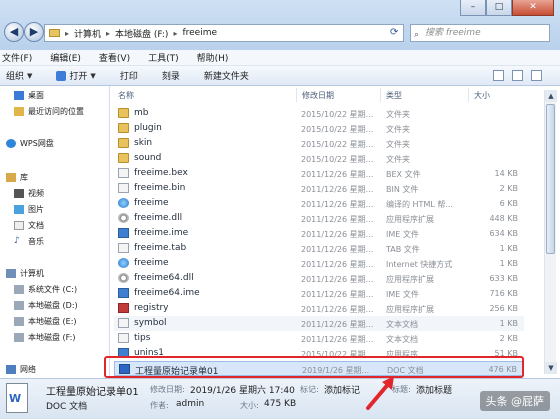 The image size is (560, 419). What do you see at coordinates (199, 33) in the screenshot?
I see `breadcrumb-freeime: freeime` at bounding box center [199, 33].